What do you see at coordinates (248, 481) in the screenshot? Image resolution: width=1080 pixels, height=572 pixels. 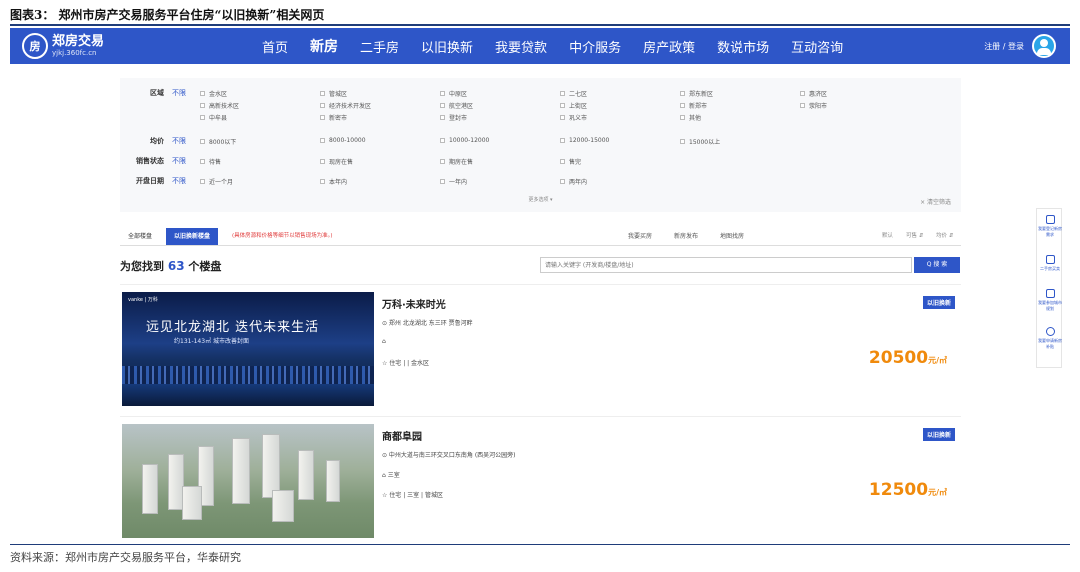 I see `listing-image` at bounding box center [248, 481].